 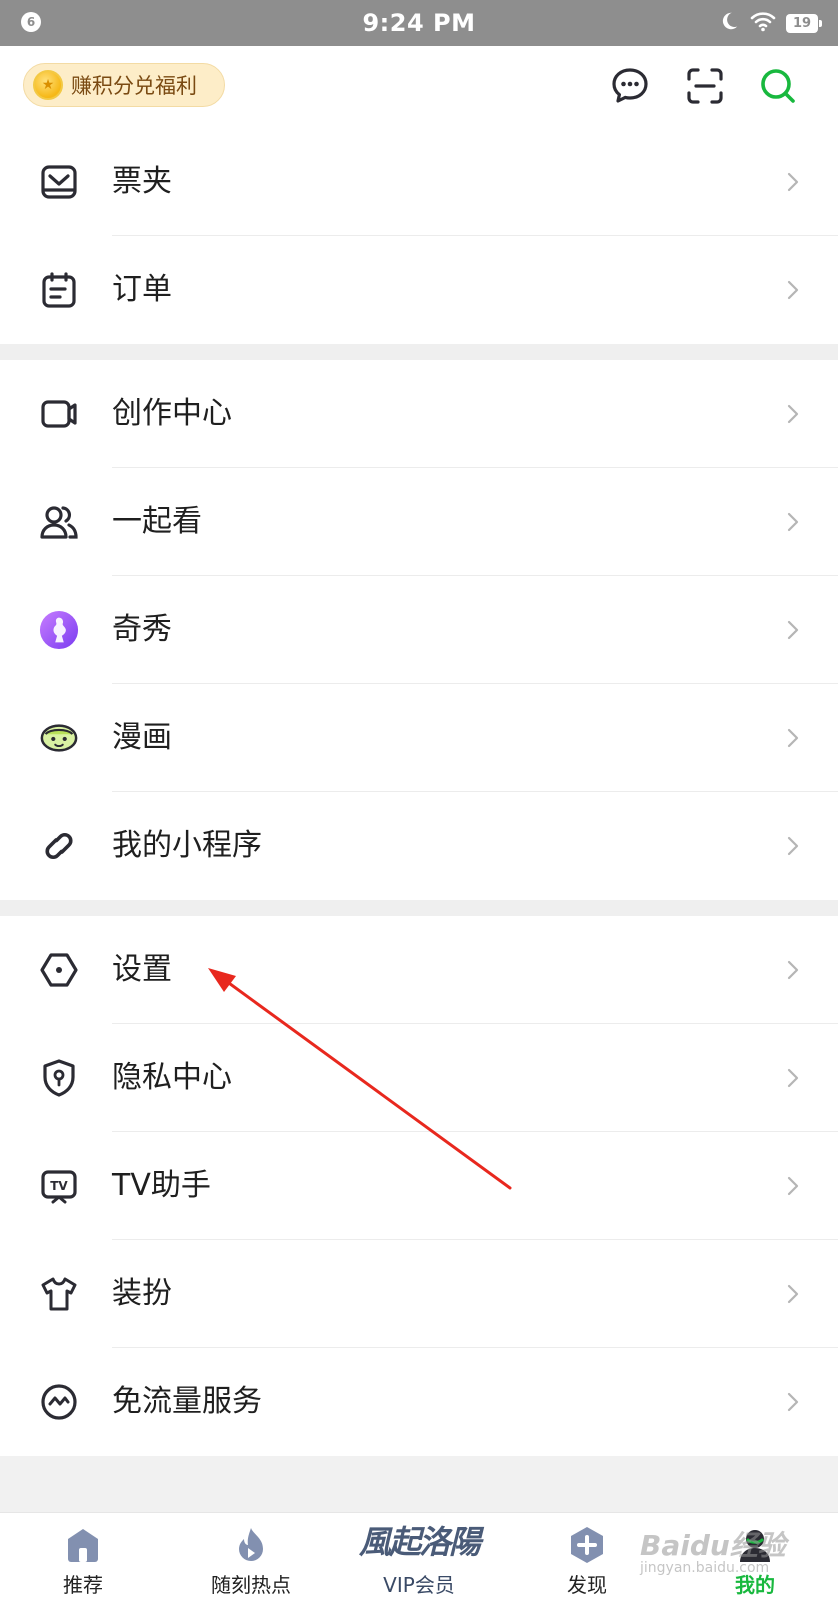 I want to click on tab-discover: 发现, so click(x=587, y=1556).